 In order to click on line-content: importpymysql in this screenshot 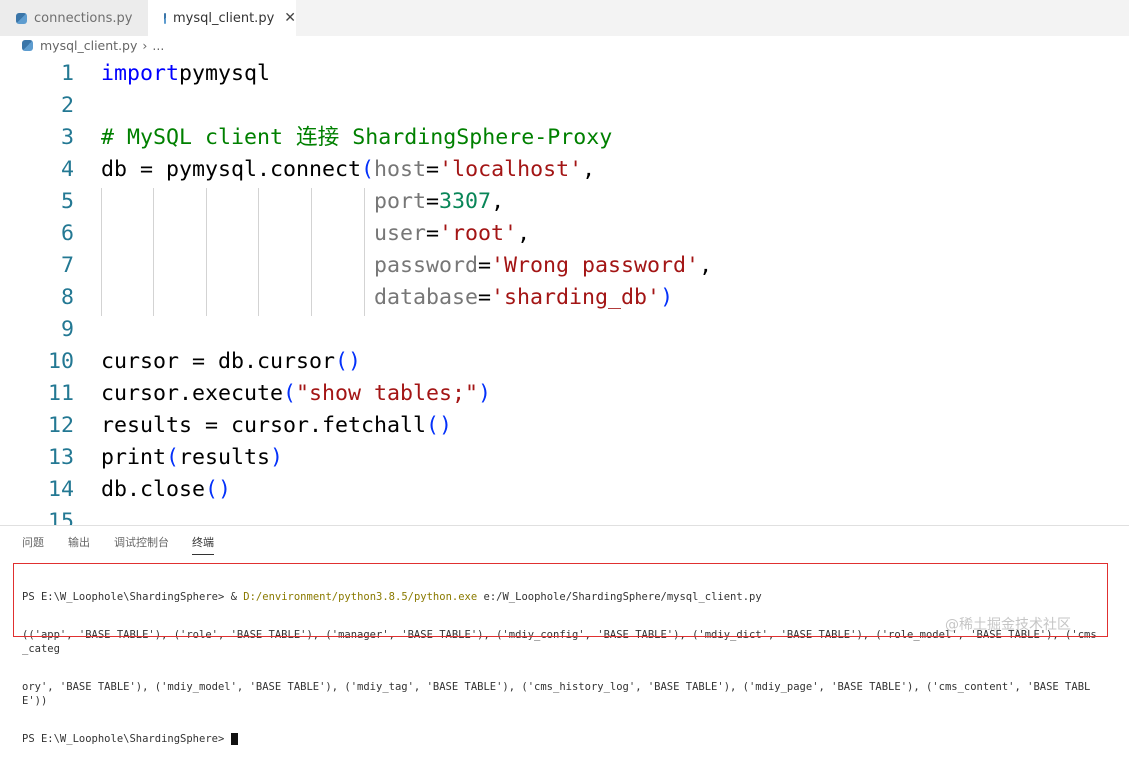, I will do `click(185, 74)`.